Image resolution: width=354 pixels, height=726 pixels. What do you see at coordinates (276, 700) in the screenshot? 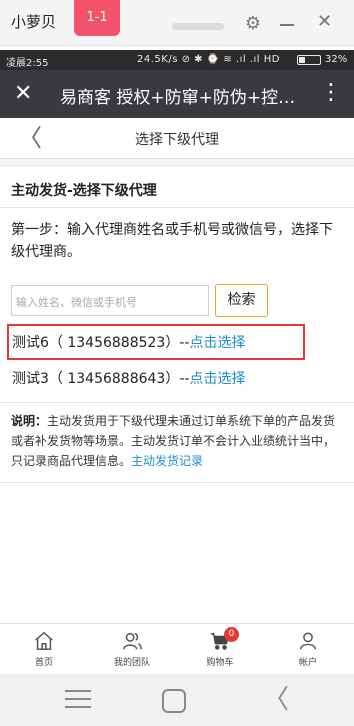
I see `back-arrow-icon: 〈` at bounding box center [276, 700].